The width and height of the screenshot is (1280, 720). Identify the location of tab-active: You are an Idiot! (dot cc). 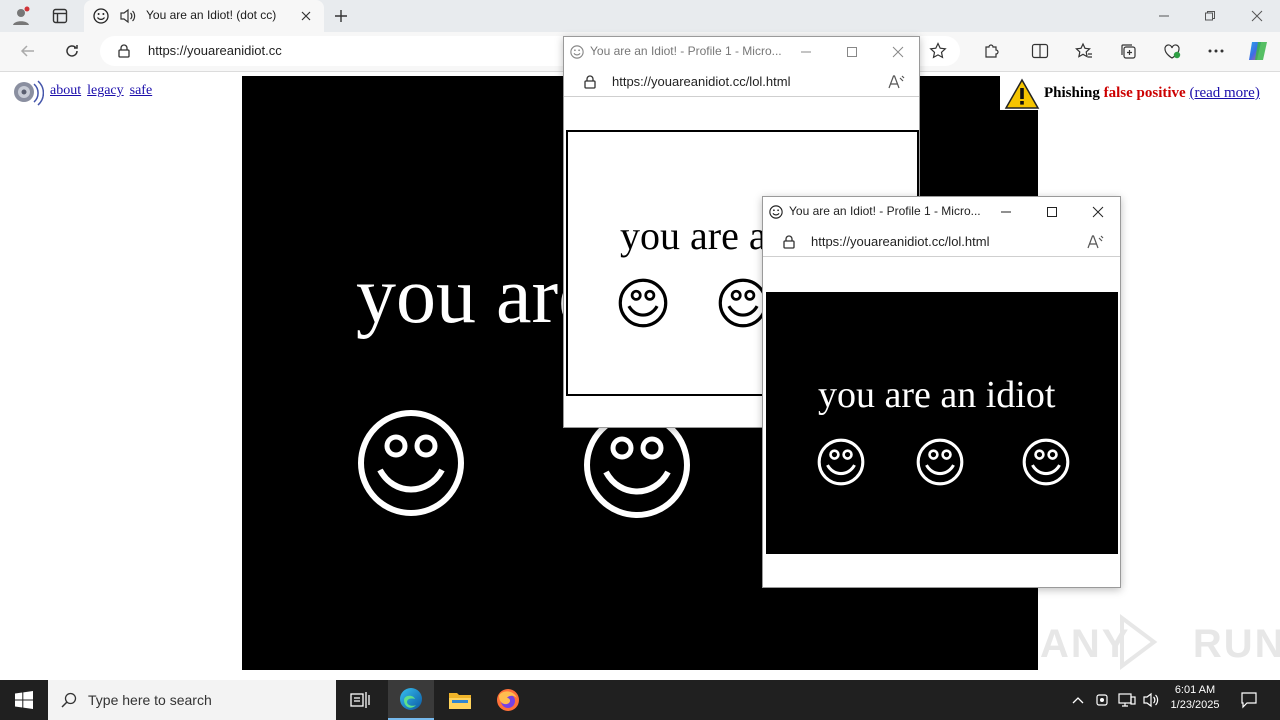
(204, 16).